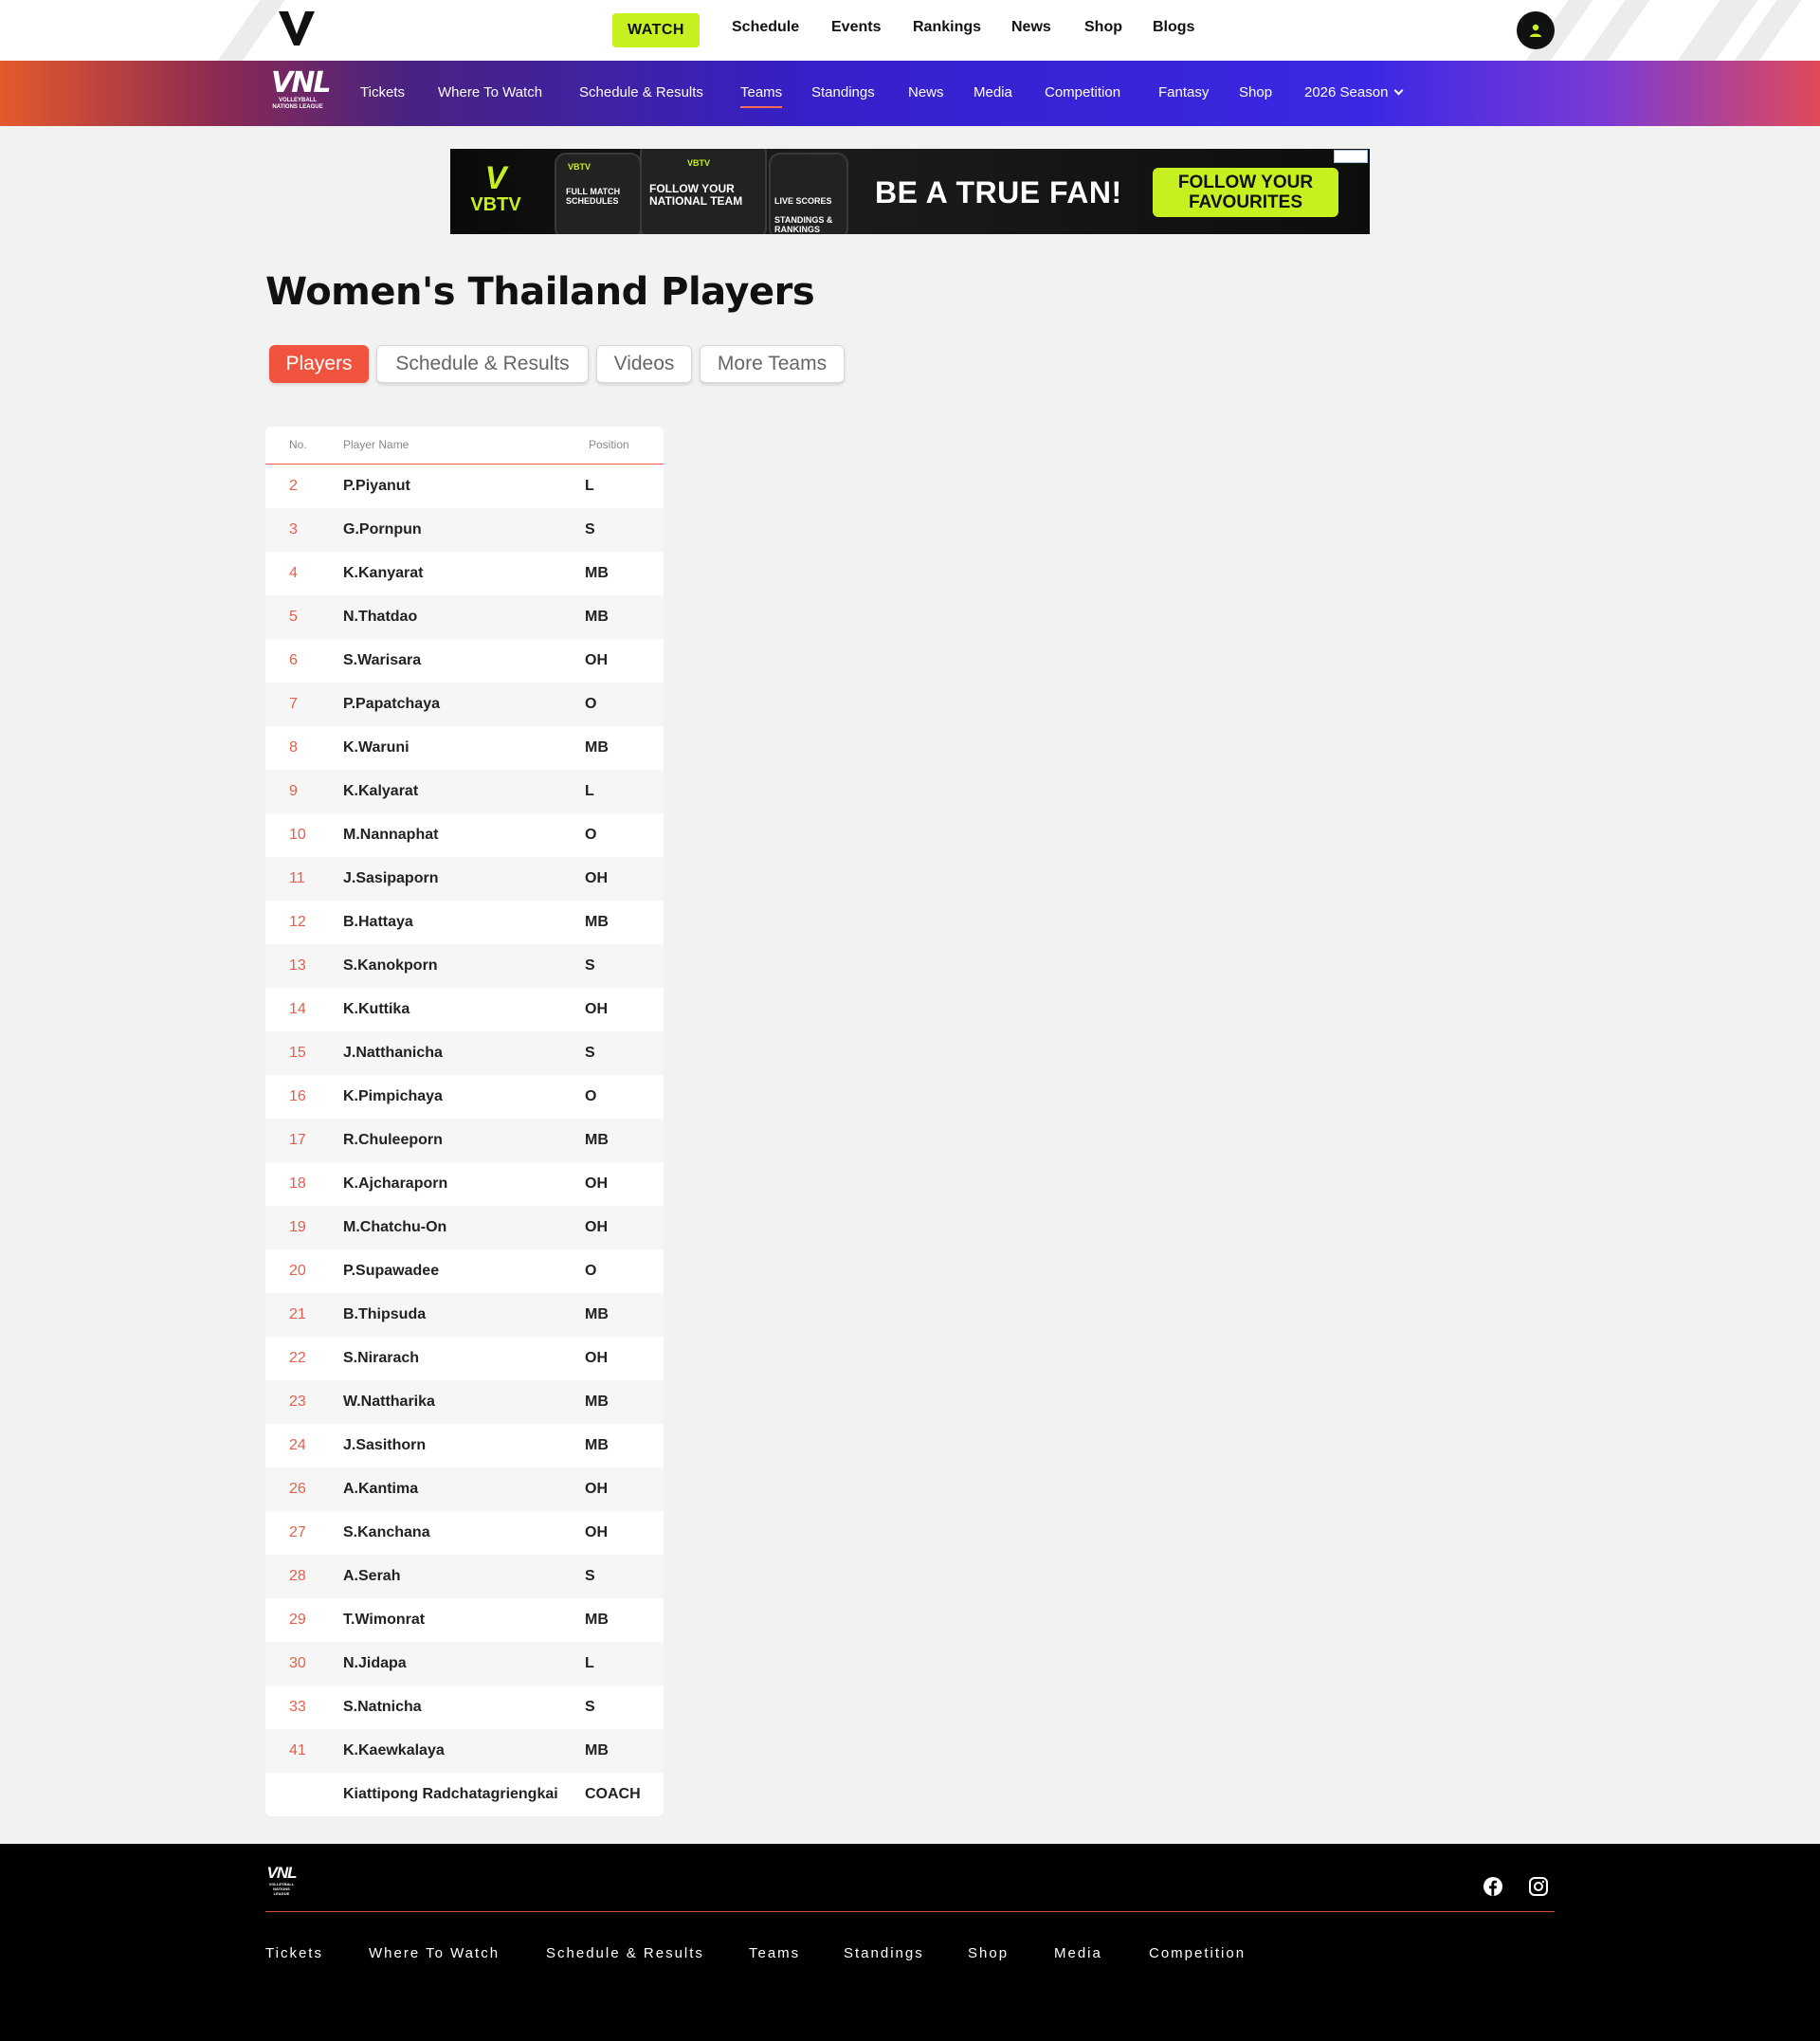 Image resolution: width=1820 pixels, height=2041 pixels. Describe the element at coordinates (1183, 92) in the screenshot. I see `nav-fantasy: Fantasy` at that location.